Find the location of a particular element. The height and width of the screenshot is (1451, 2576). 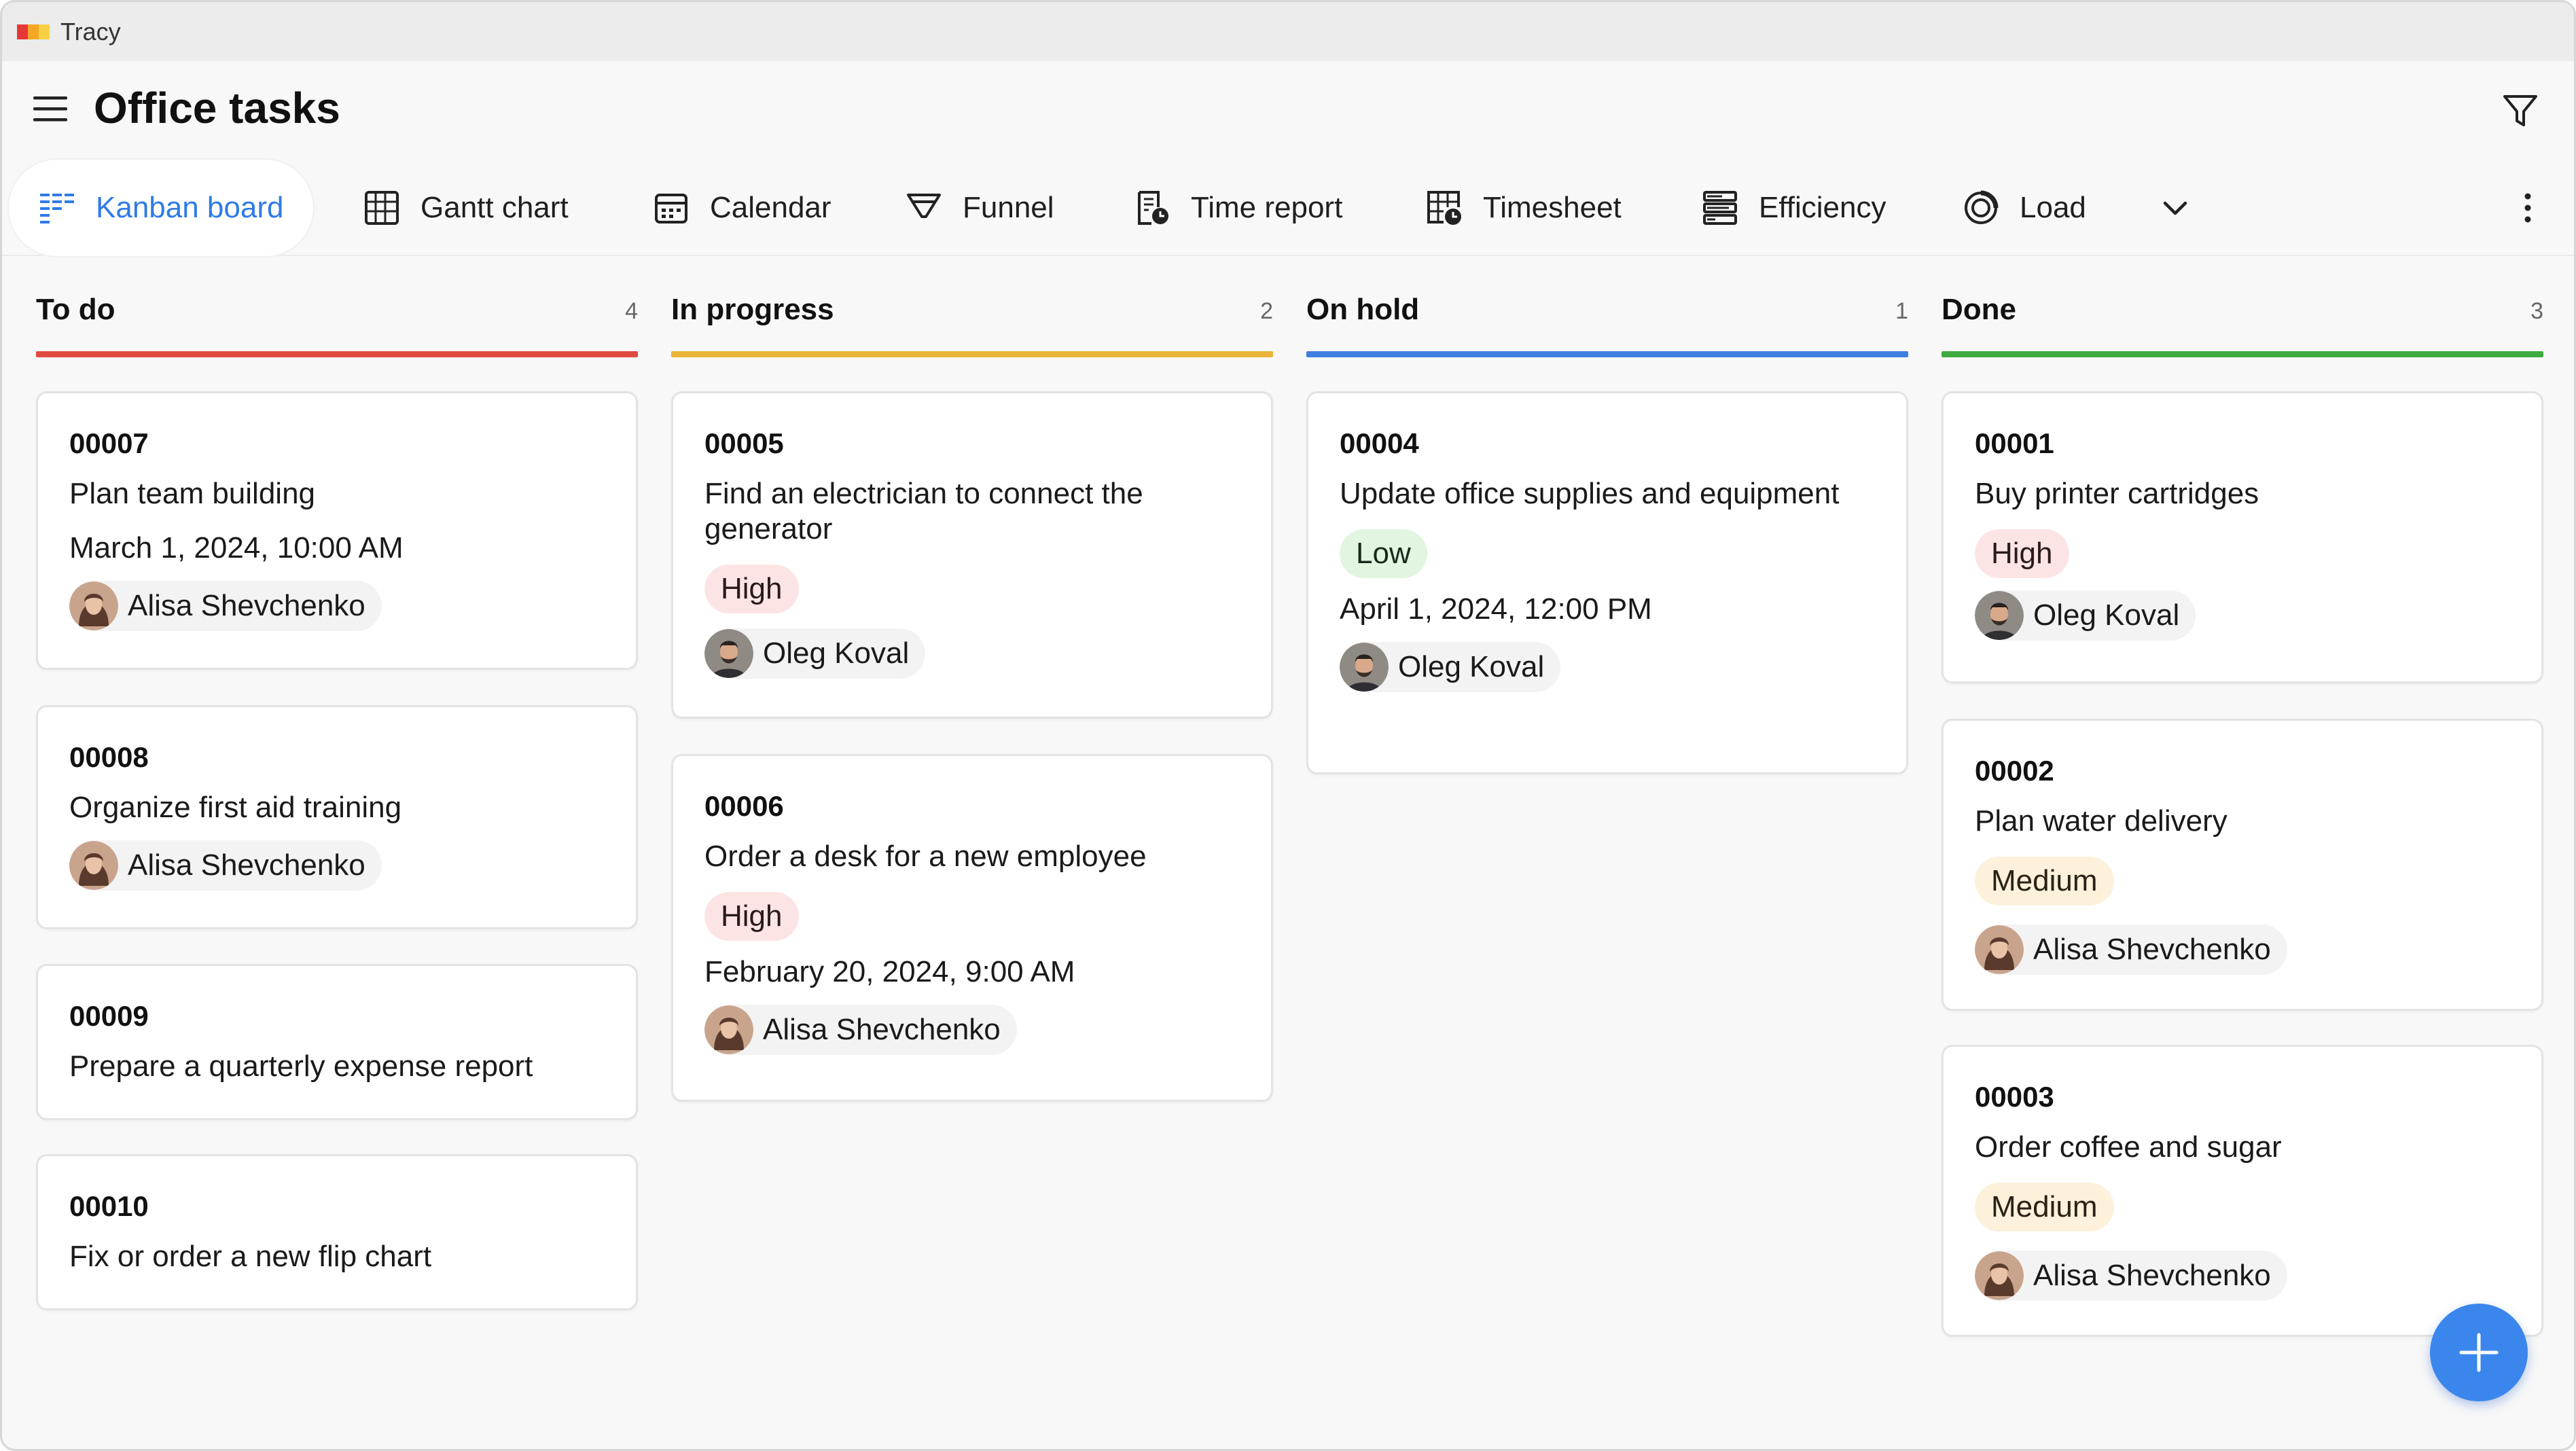

task-id: 00010 is located at coordinates (109, 1206).